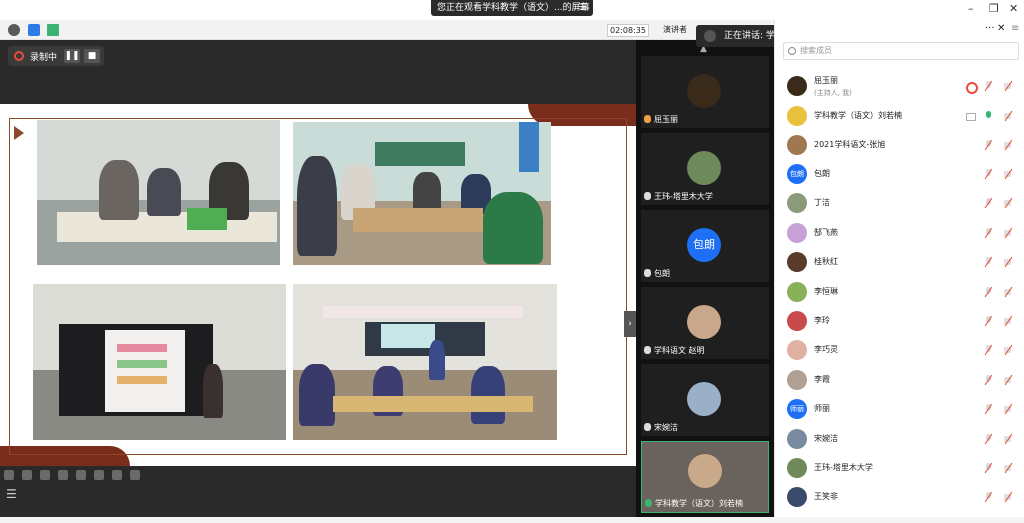  I want to click on share-banner-text: 您正在观看学科教学（语文）...的屏幕, so click(513, 8).